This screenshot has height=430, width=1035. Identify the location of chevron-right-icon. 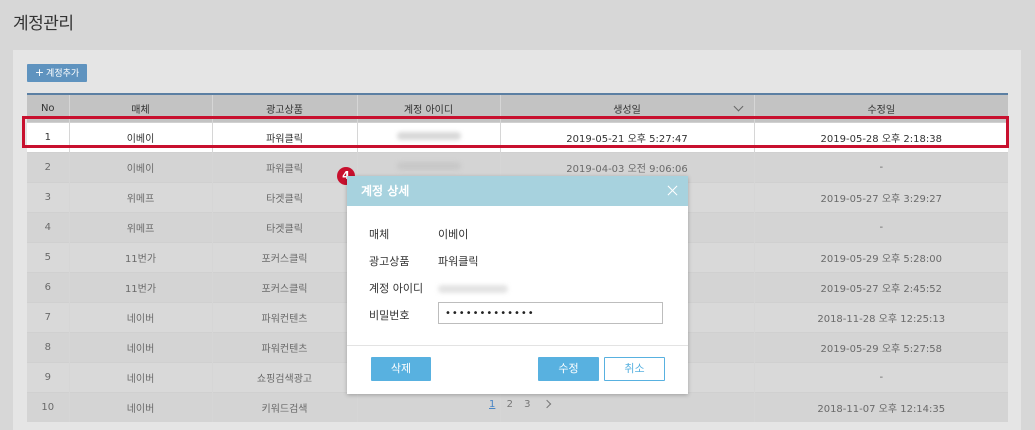
(546, 404).